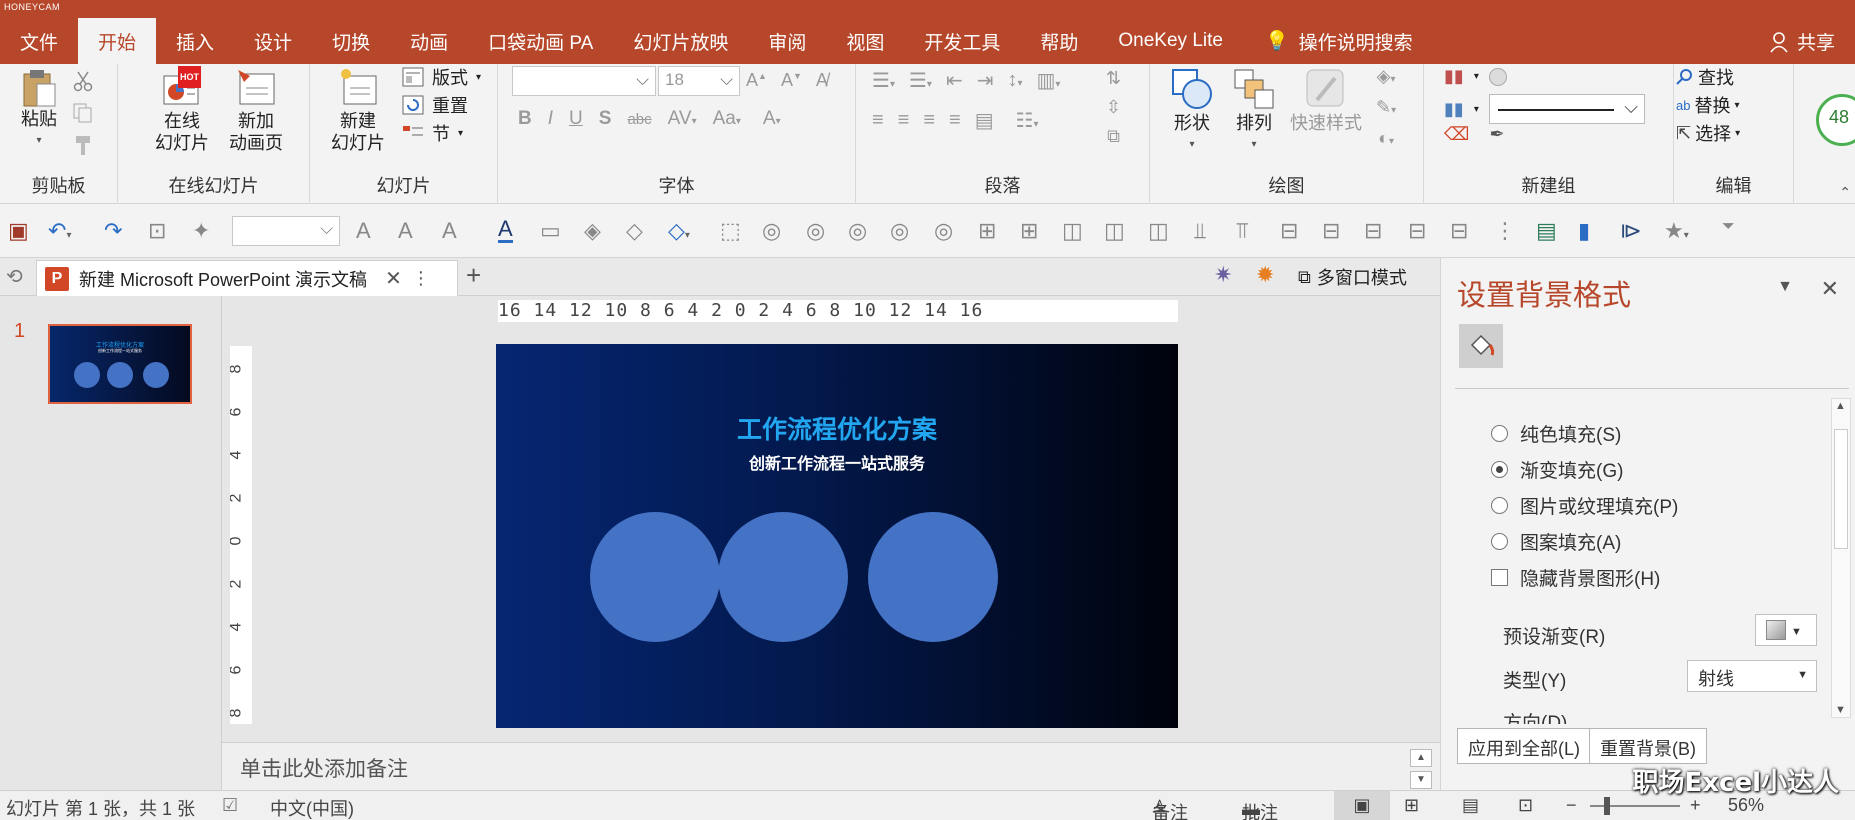  I want to click on shrink-font-icon: A▼, so click(791, 80).